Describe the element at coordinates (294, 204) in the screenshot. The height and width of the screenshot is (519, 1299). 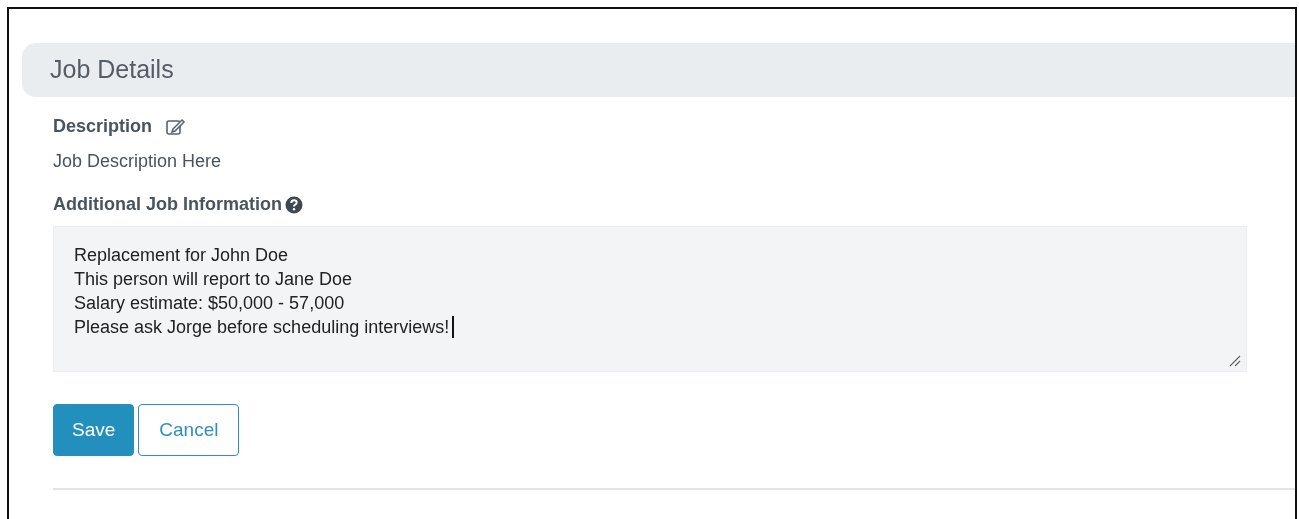
I see `help-icon` at that location.